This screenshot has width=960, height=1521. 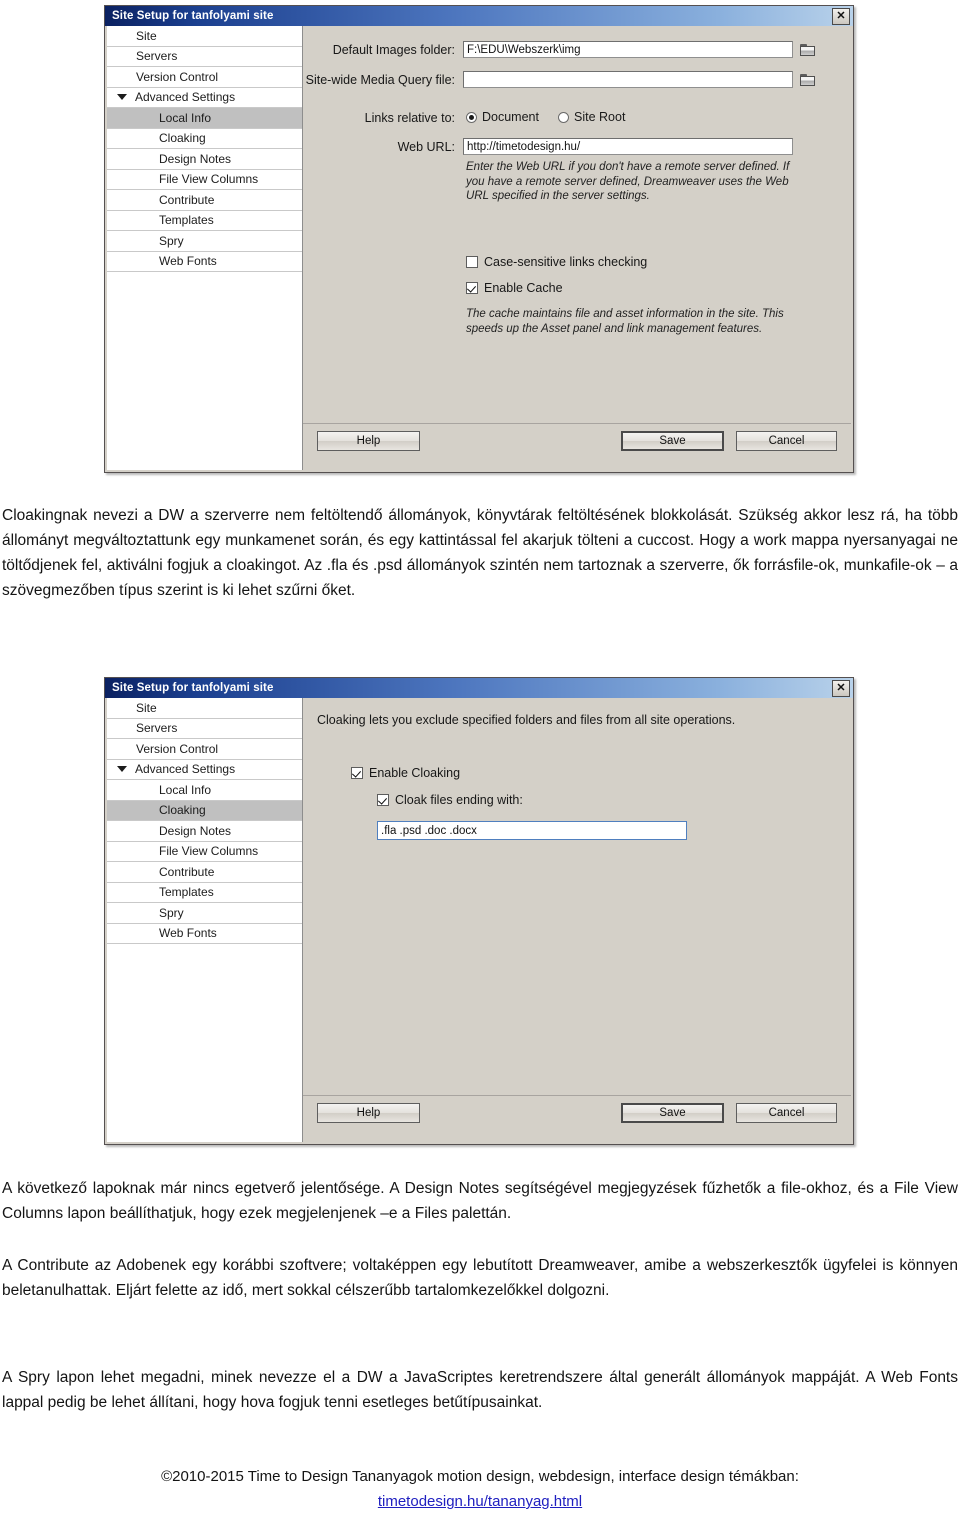 What do you see at coordinates (472, 262) in the screenshot?
I see `case-sensitive-links-checkbox` at bounding box center [472, 262].